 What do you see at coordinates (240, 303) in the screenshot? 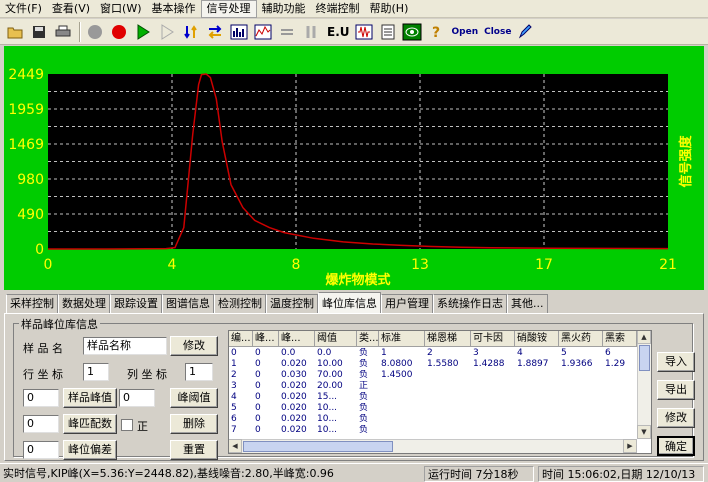
I see `tab-detection-control: 检测控制` at bounding box center [240, 303].